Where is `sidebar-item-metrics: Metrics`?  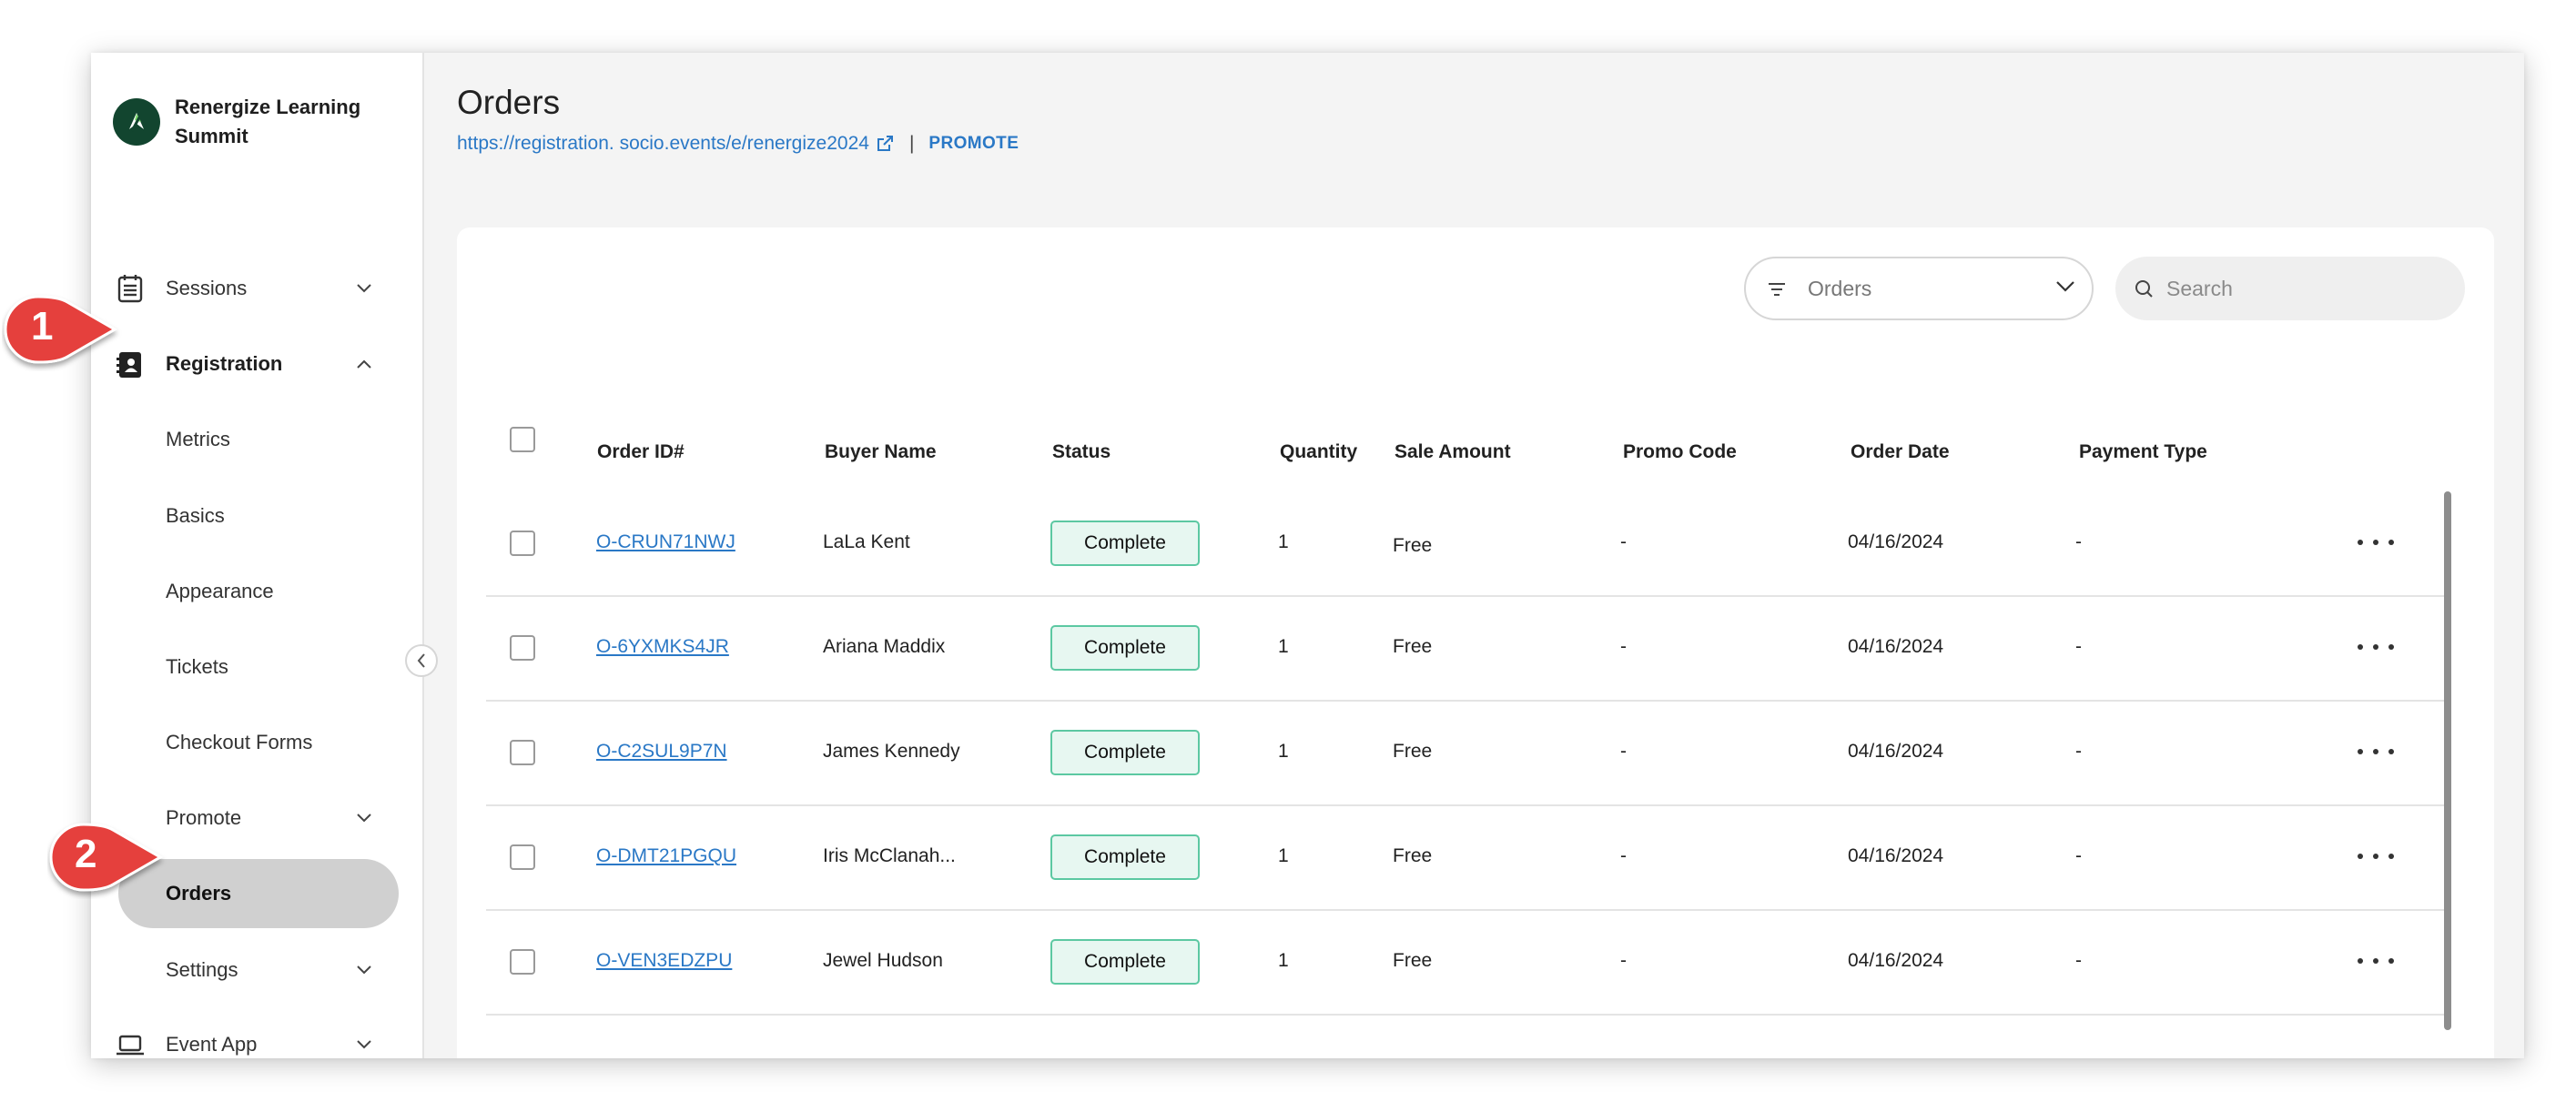 sidebar-item-metrics: Metrics is located at coordinates (256, 439).